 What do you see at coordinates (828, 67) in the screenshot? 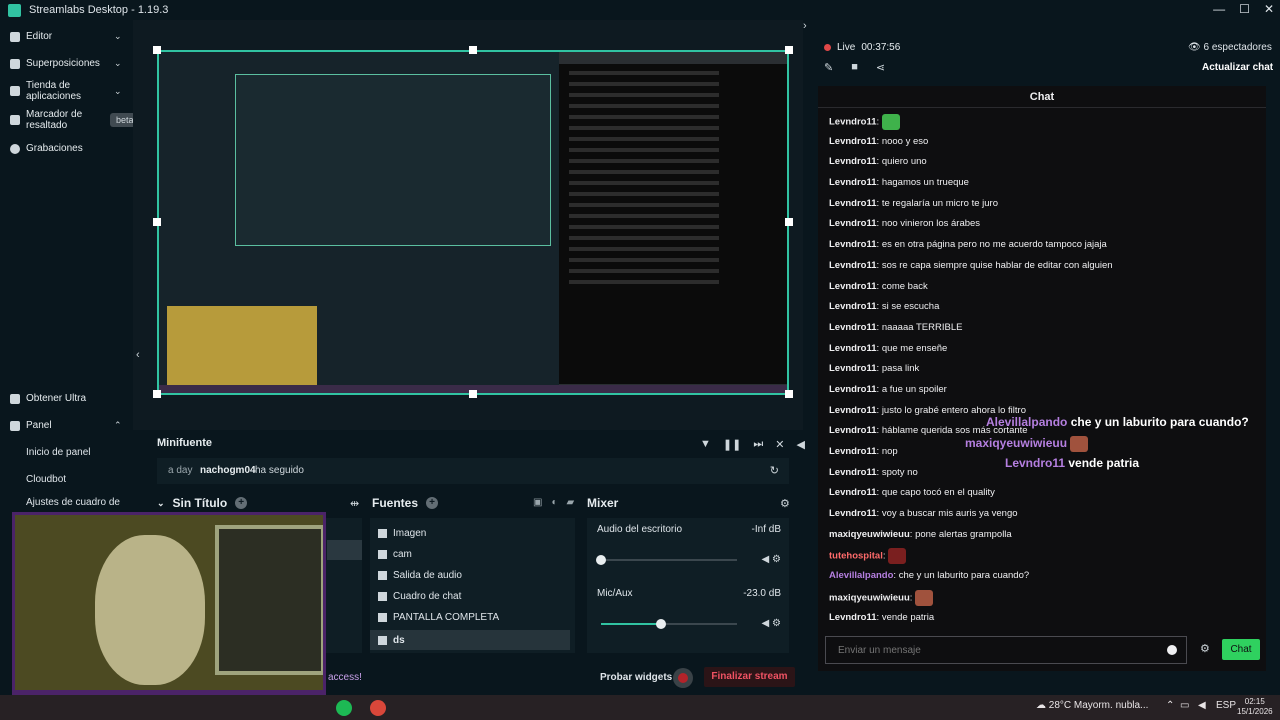
I see `edit-icon: ✎` at bounding box center [828, 67].